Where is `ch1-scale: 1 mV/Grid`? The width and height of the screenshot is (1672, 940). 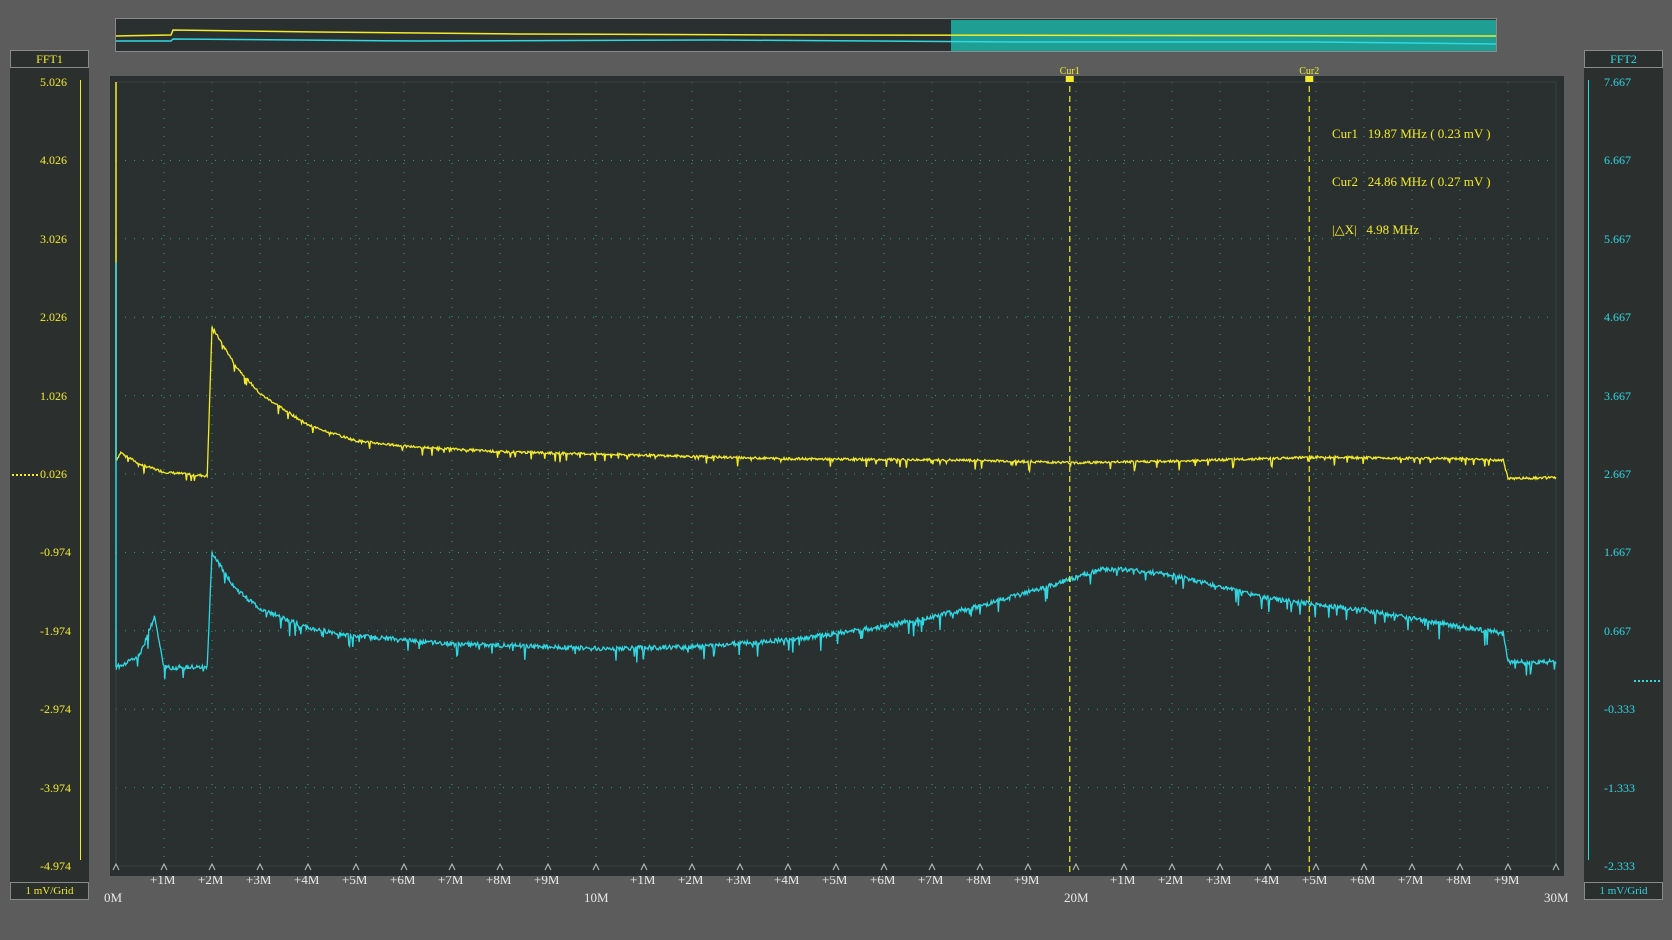 ch1-scale: 1 mV/Grid is located at coordinates (49, 891).